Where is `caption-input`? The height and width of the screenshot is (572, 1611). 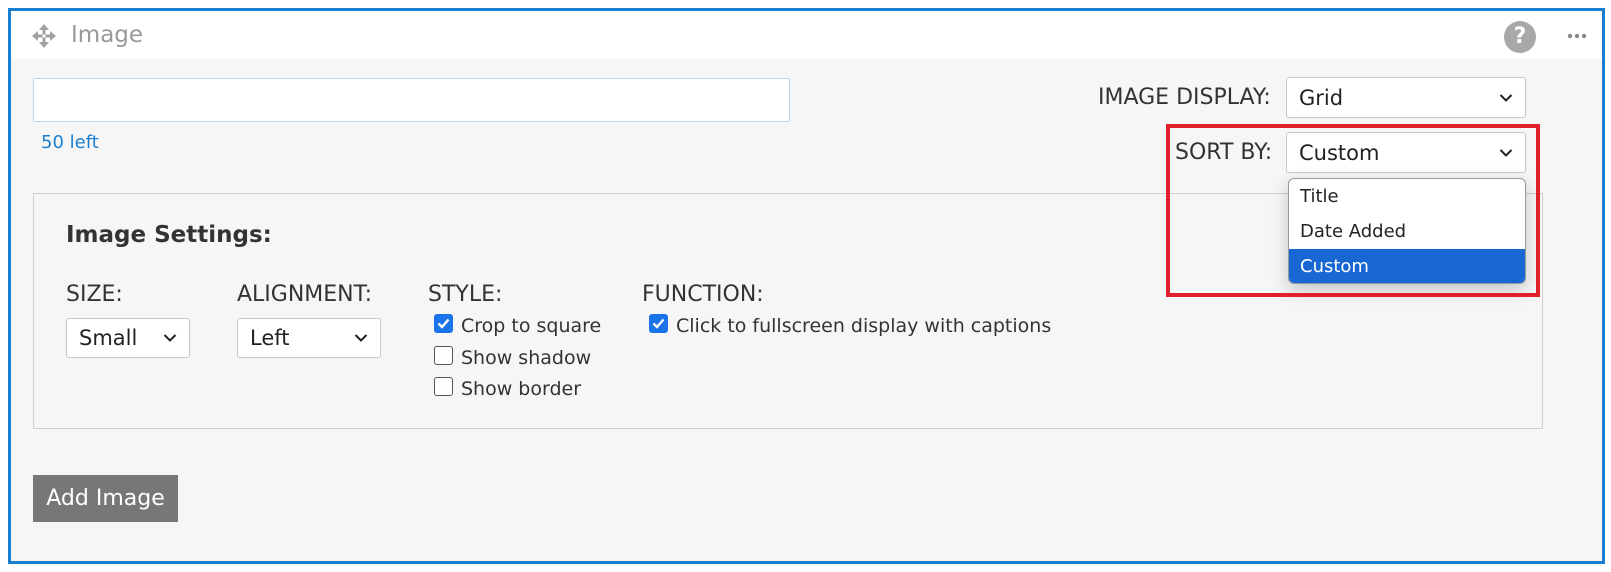
caption-input is located at coordinates (411, 100).